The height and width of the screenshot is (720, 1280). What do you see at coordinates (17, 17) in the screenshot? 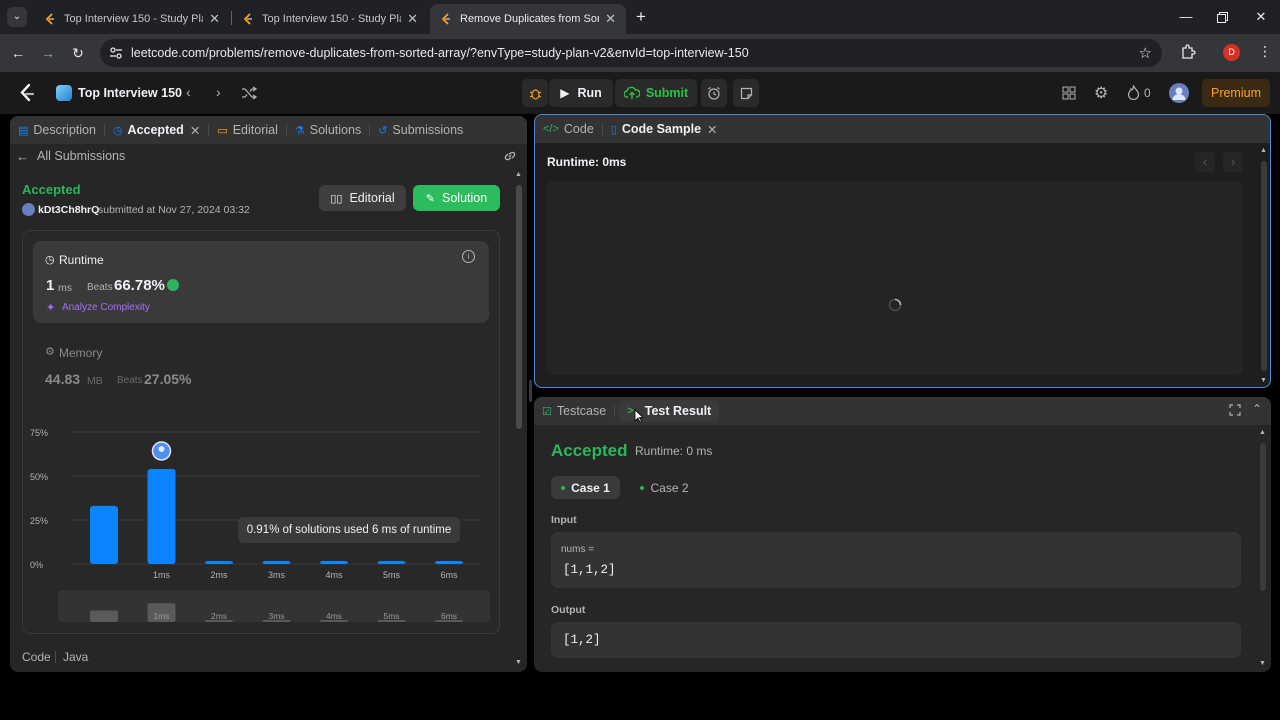
I see `tab-search-button: ⌄` at bounding box center [17, 17].